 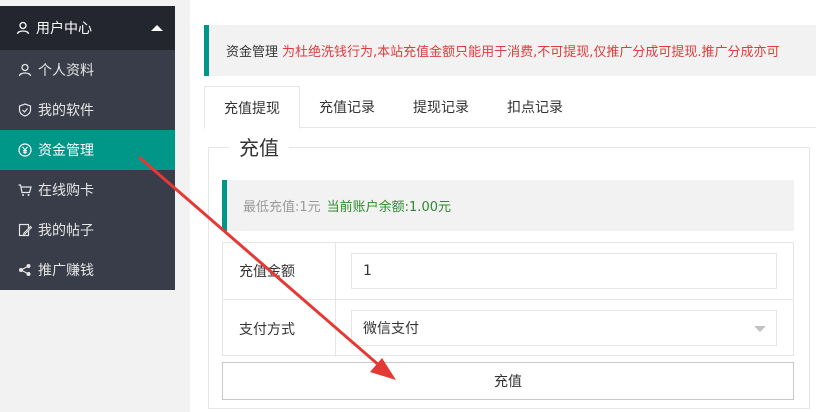 I want to click on sidebar-item-software: 我的软件, so click(x=87, y=110).